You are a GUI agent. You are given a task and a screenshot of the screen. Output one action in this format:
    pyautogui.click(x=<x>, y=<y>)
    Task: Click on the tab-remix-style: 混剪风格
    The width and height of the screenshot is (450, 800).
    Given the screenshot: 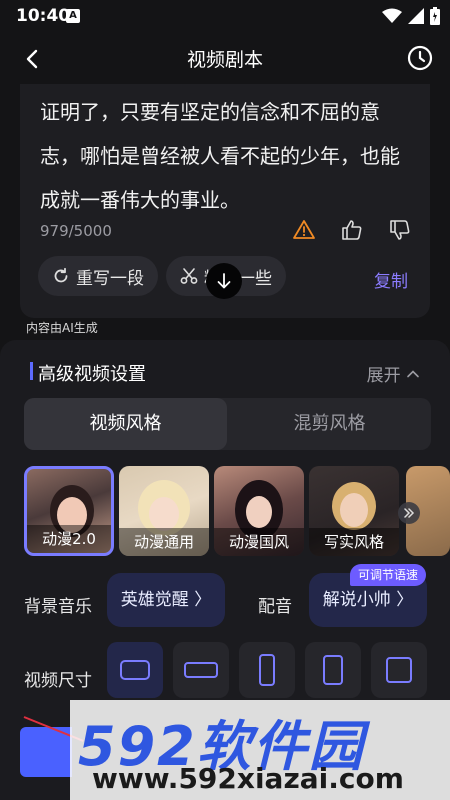 What is the action you would take?
    pyautogui.click(x=329, y=424)
    